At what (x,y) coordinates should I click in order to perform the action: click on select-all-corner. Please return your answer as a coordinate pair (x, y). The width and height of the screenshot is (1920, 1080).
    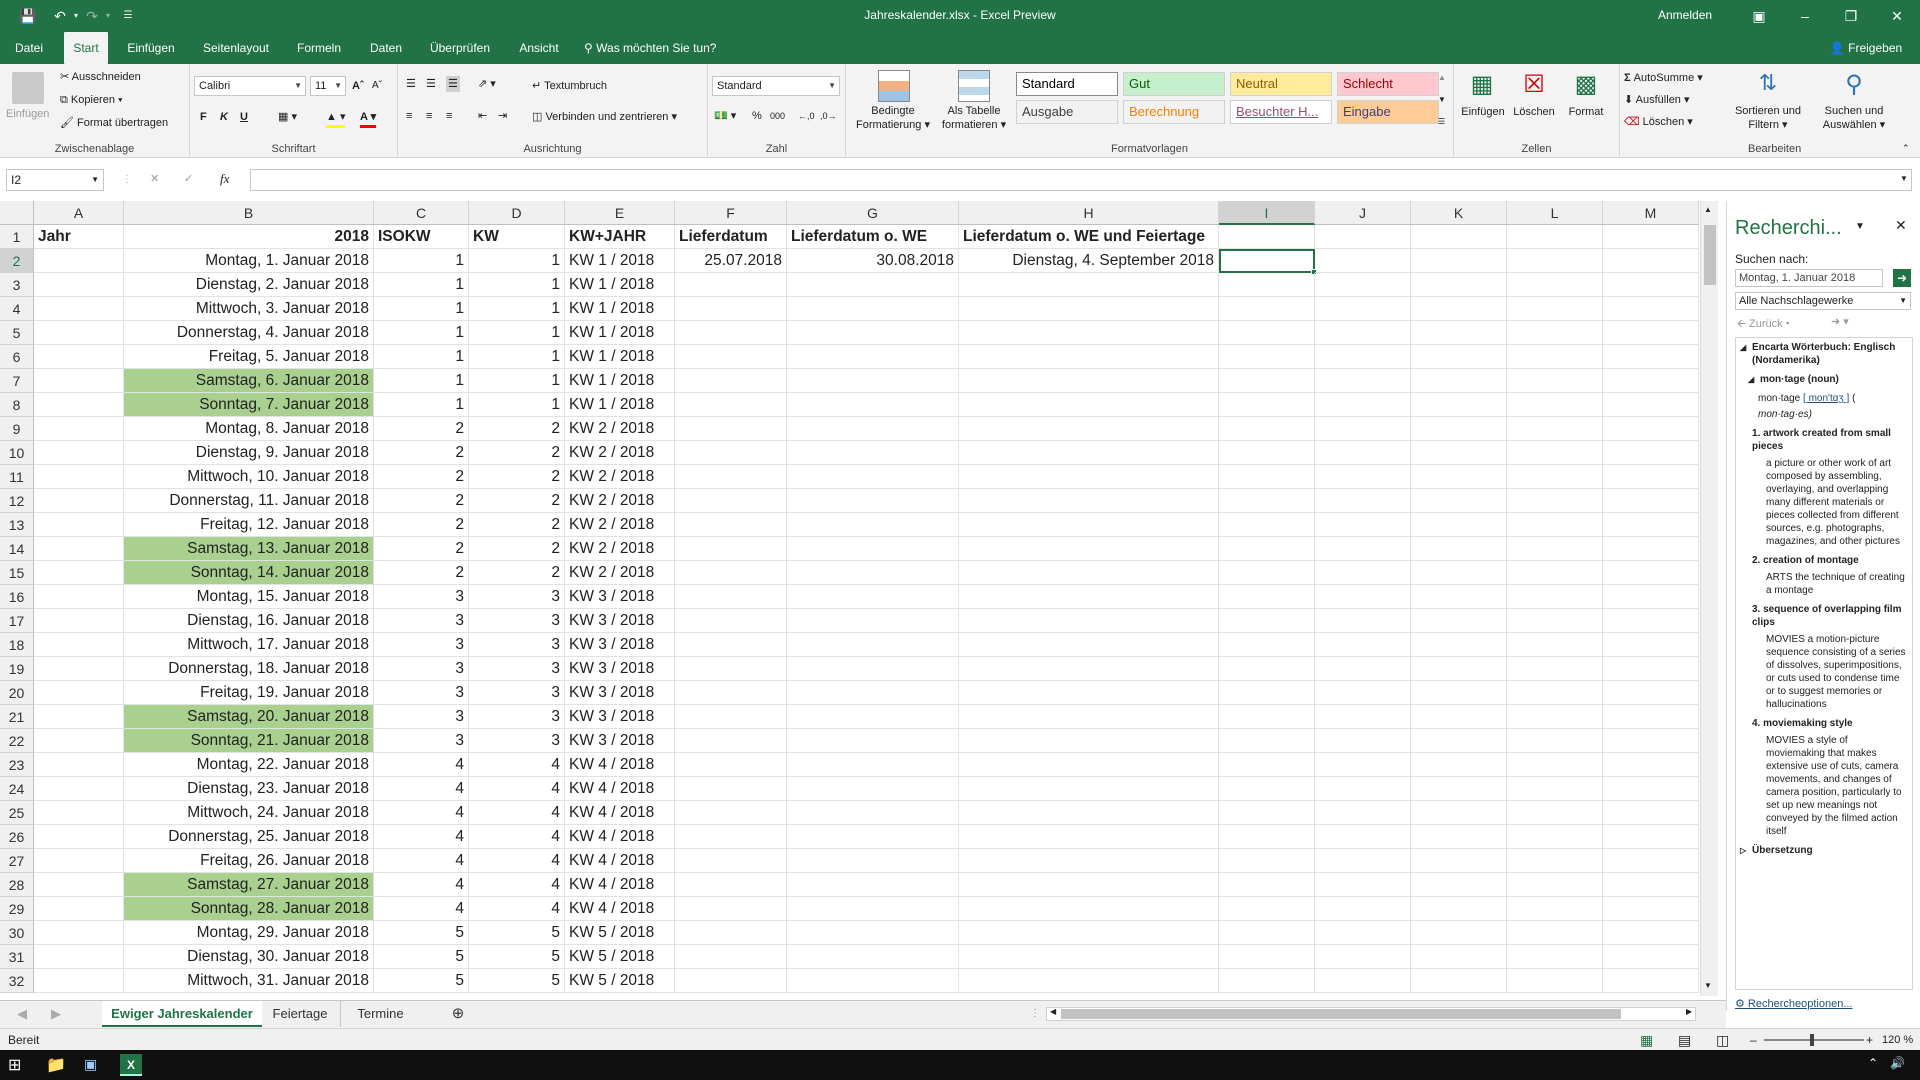
    Looking at the image, I should click on (17, 213).